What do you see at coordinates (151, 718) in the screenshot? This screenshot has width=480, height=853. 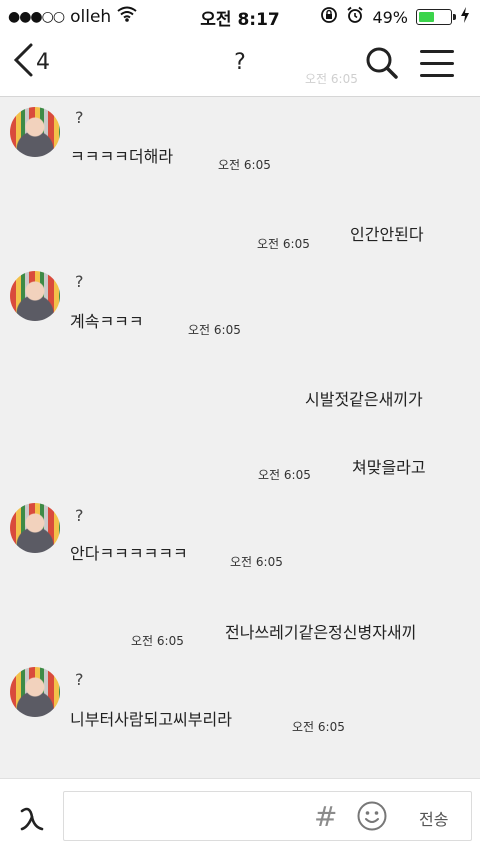 I see `message-text: 니부터사람되고씨부리라` at bounding box center [151, 718].